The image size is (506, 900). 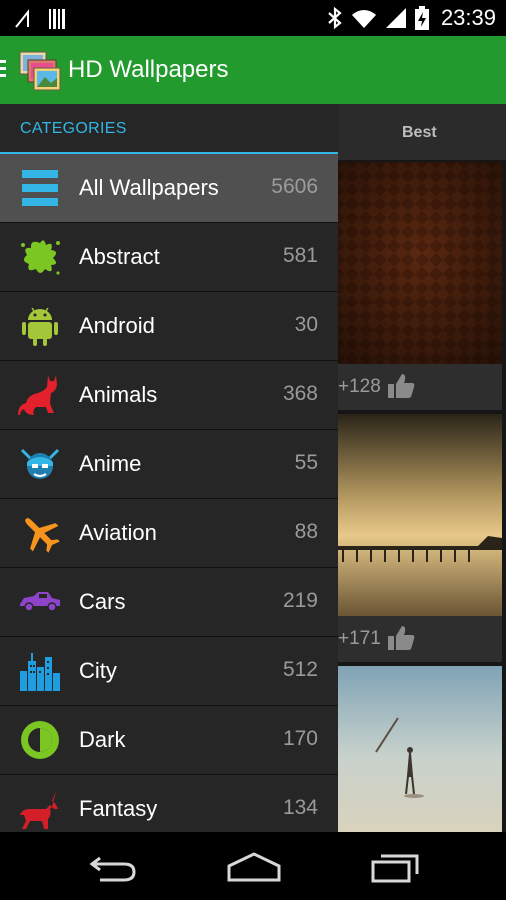 What do you see at coordinates (294, 186) in the screenshot?
I see `category-count: 5606` at bounding box center [294, 186].